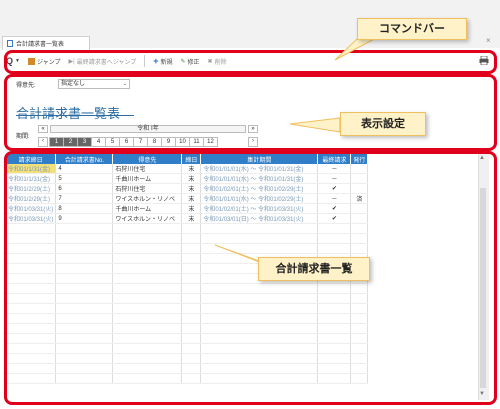 The width and height of the screenshot is (500, 409). What do you see at coordinates (412, 29) in the screenshot?
I see `callout-command-bar: コマンドバー` at bounding box center [412, 29].